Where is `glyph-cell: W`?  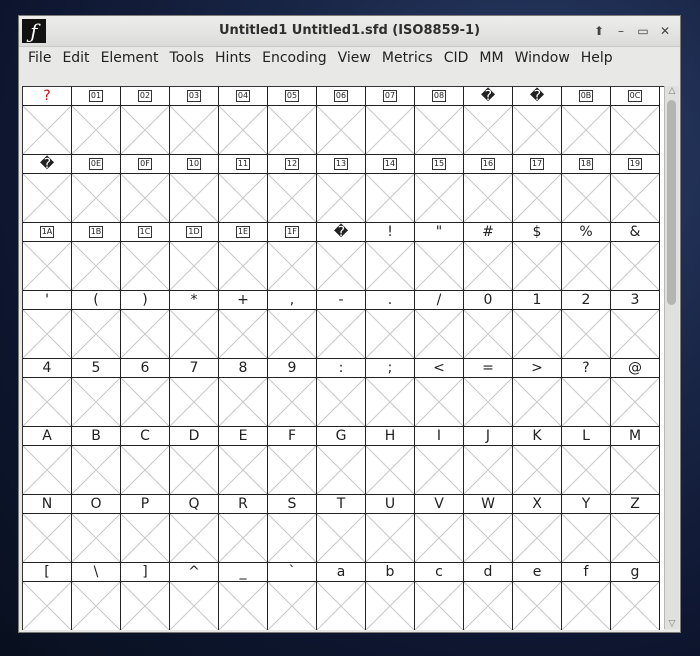 glyph-cell: W is located at coordinates (488, 529).